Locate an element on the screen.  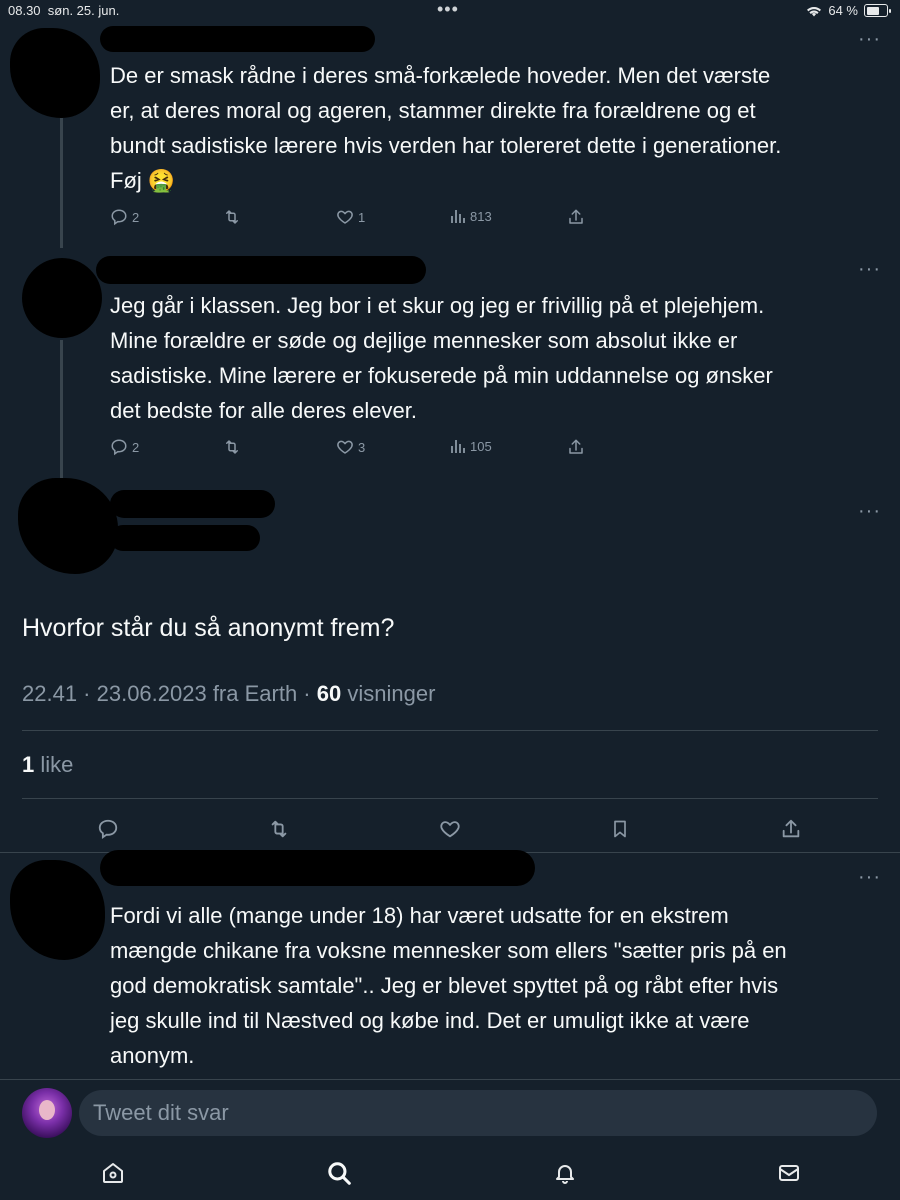
status-time: 08.30 søn. 25. jun. is located at coordinates (64, 10).